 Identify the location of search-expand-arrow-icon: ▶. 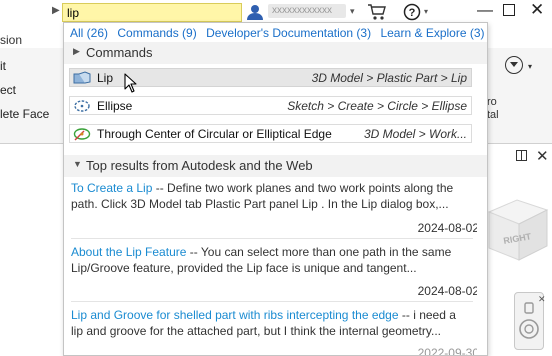
(56, 10).